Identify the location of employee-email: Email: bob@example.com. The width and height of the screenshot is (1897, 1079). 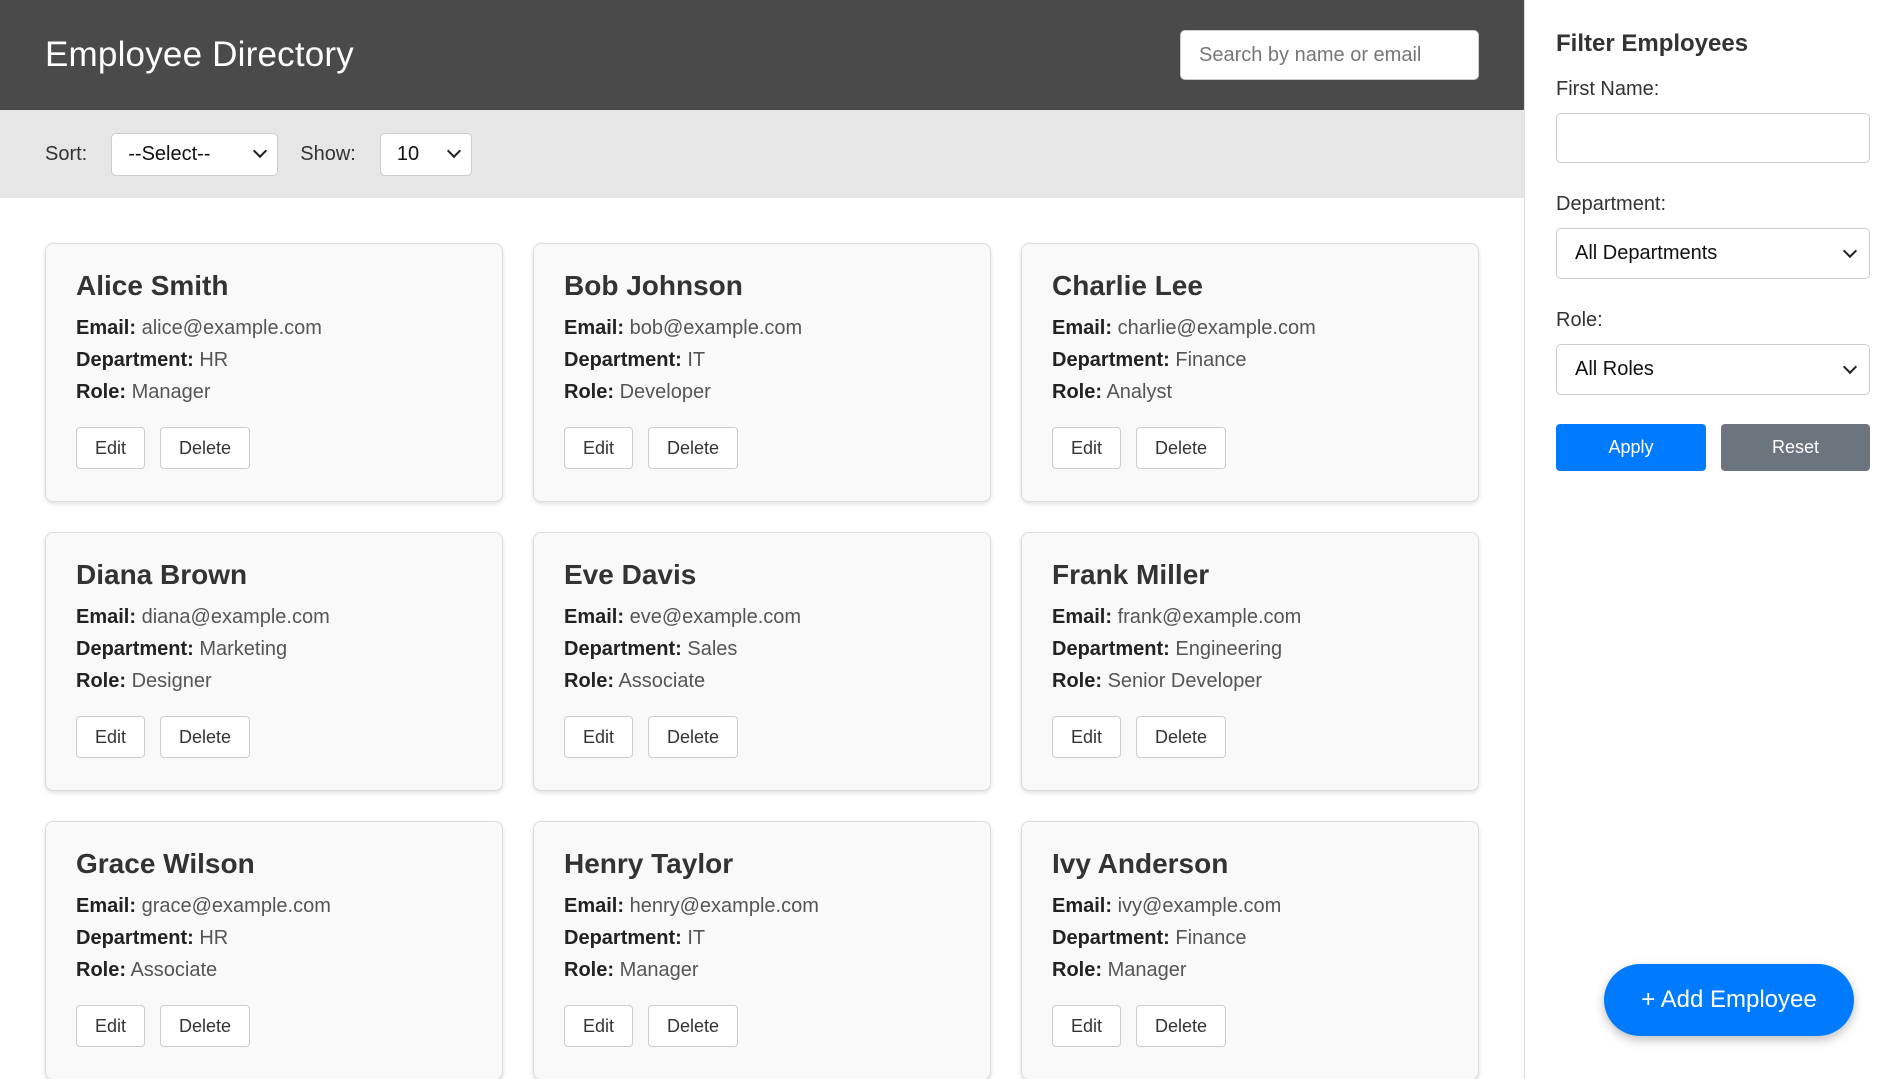
(762, 328).